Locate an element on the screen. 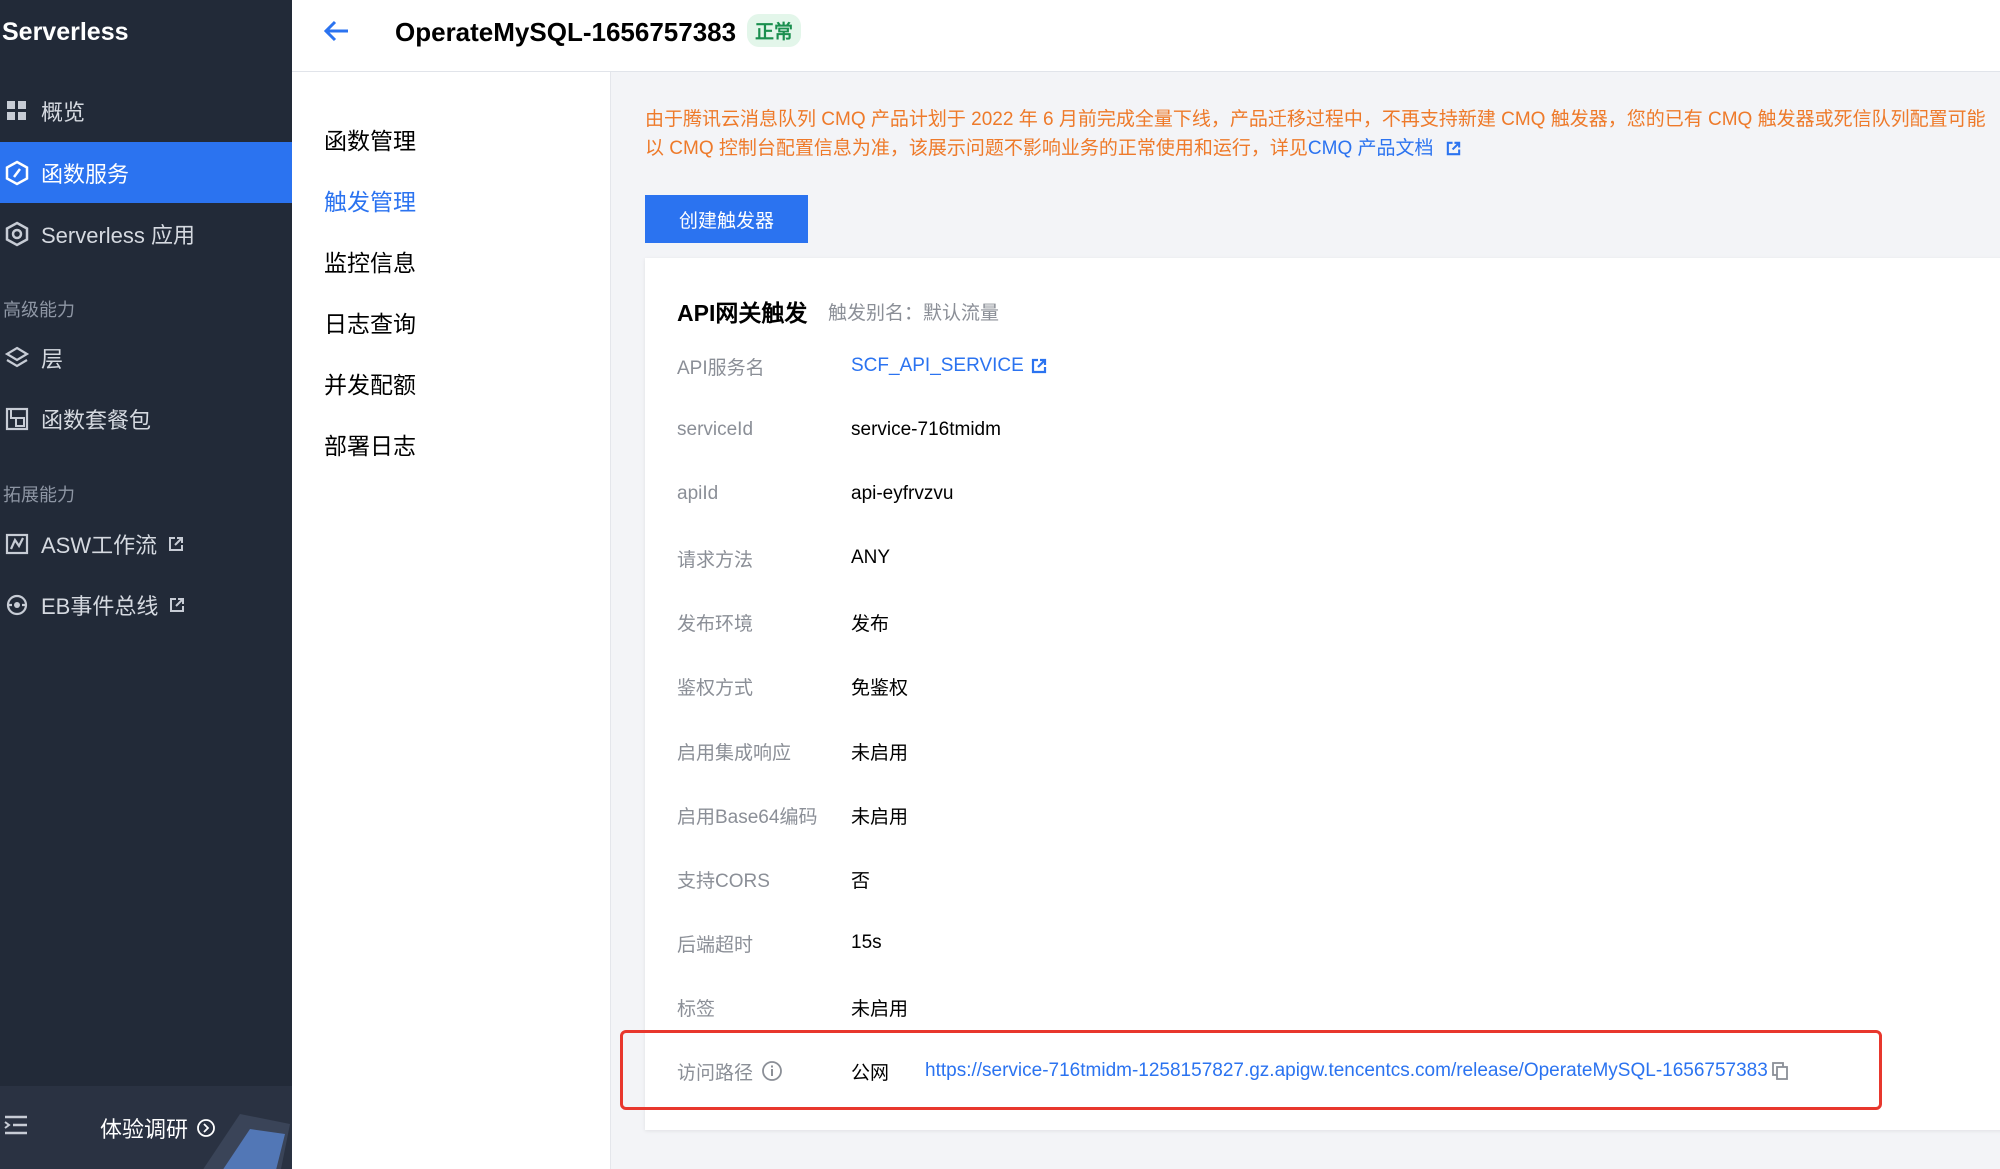 The image size is (2000, 1169). row-label: 启用集成响应 is located at coordinates (734, 753).